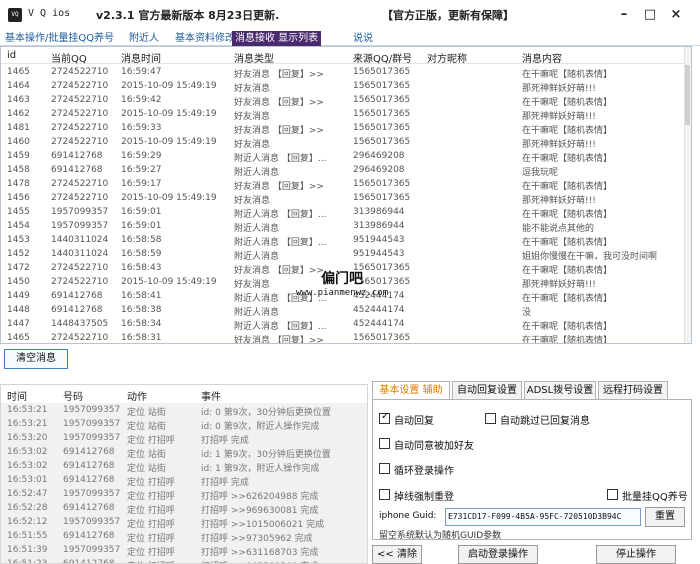  What do you see at coordinates (612, 494) in the screenshot?
I see `batch-hang-checkbox-box` at bounding box center [612, 494].